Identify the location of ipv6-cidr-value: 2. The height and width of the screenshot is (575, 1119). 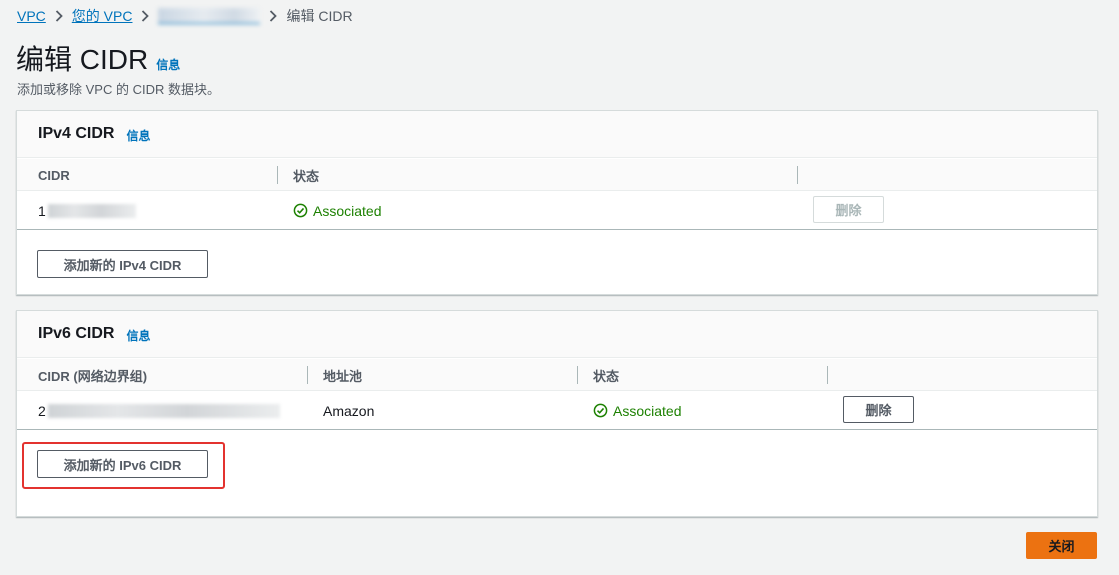
(42, 410).